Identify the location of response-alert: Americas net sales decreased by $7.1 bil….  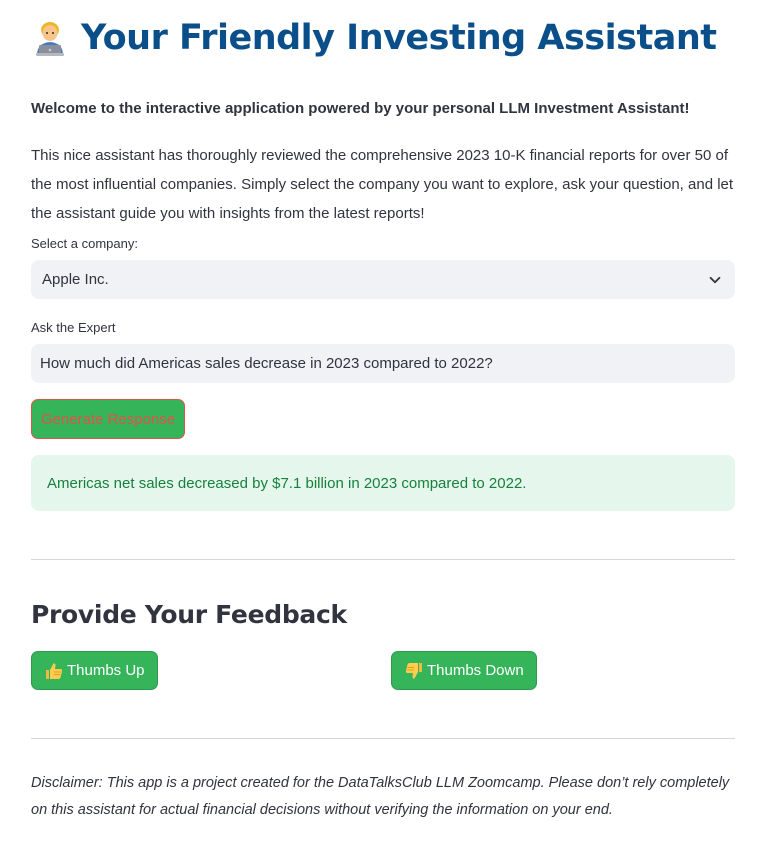
(383, 483).